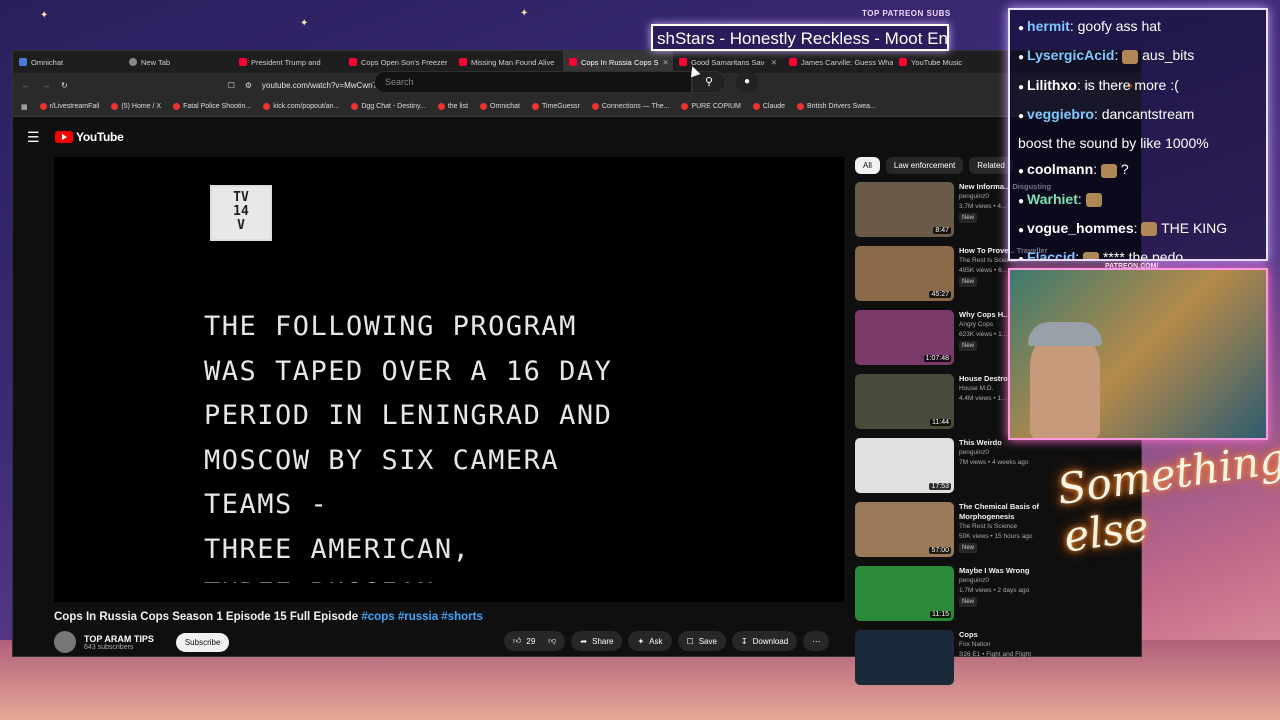 The width and height of the screenshot is (1280, 720). I want to click on recommendation-item: Cops Fox Nation S26 E1 • Fight and Flight, so click(980, 662).